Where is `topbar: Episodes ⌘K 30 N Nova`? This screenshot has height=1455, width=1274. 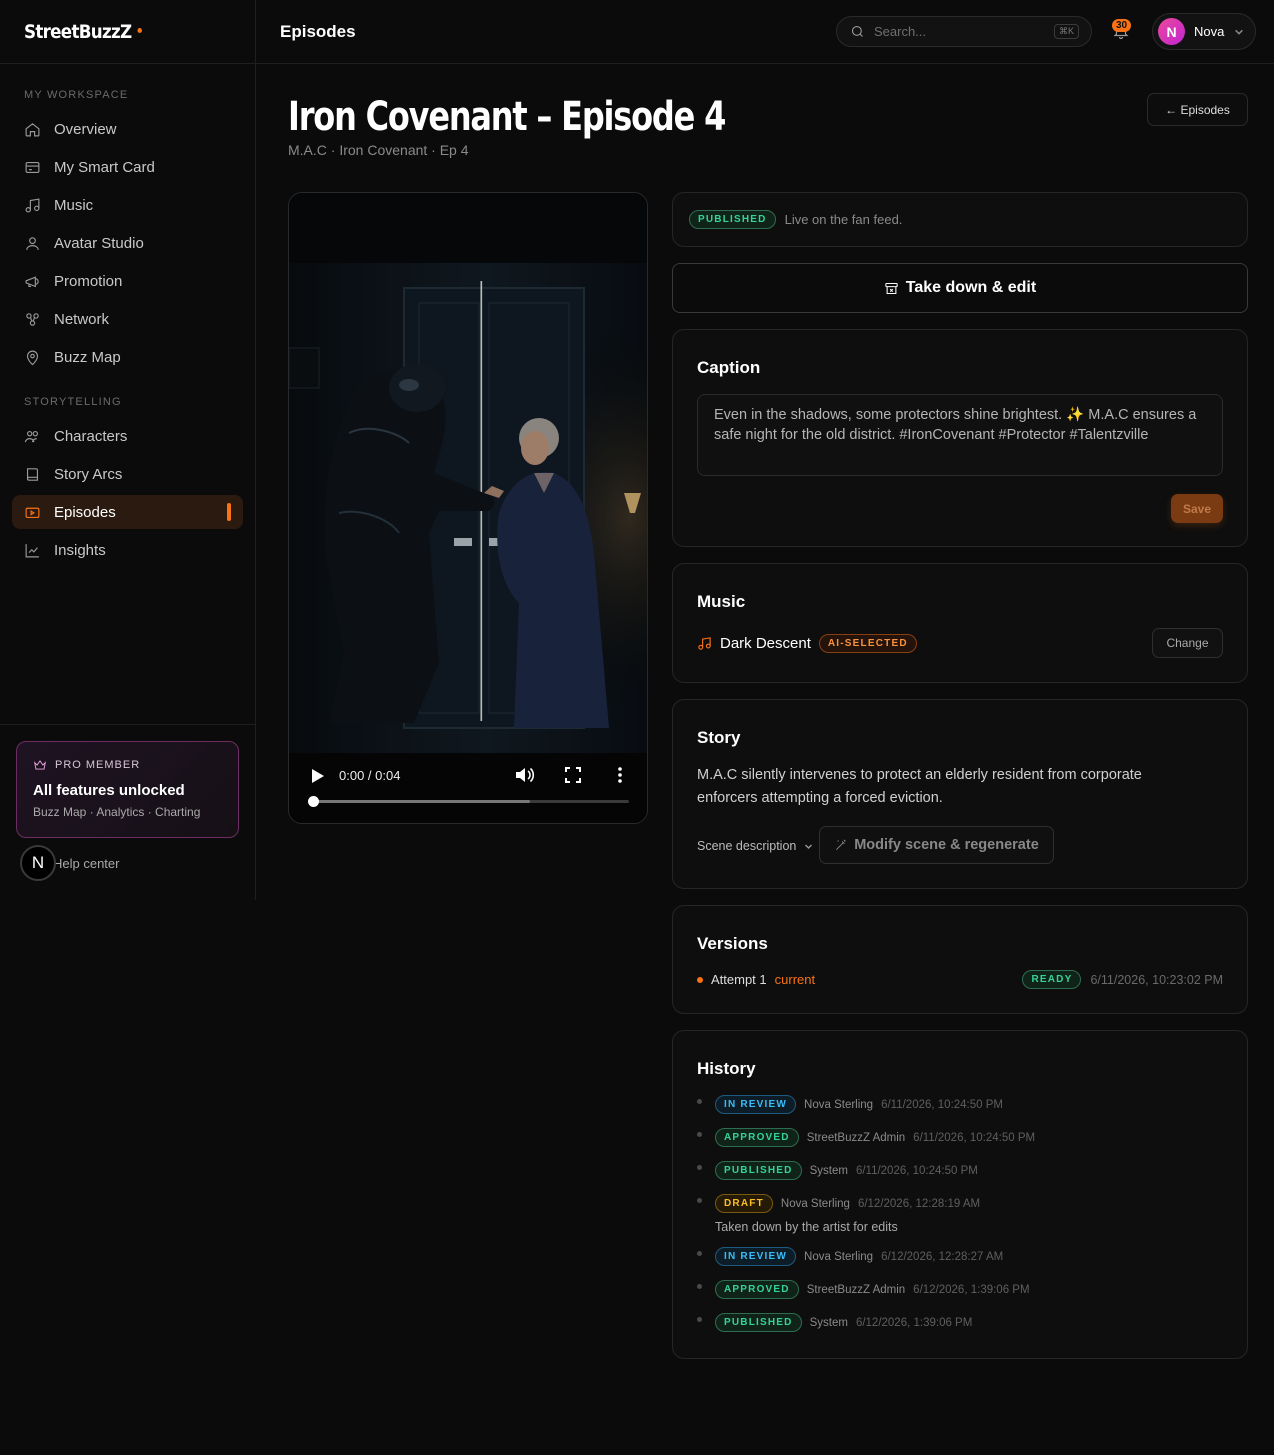
topbar: Episodes ⌘K 30 N Nova is located at coordinates (765, 32).